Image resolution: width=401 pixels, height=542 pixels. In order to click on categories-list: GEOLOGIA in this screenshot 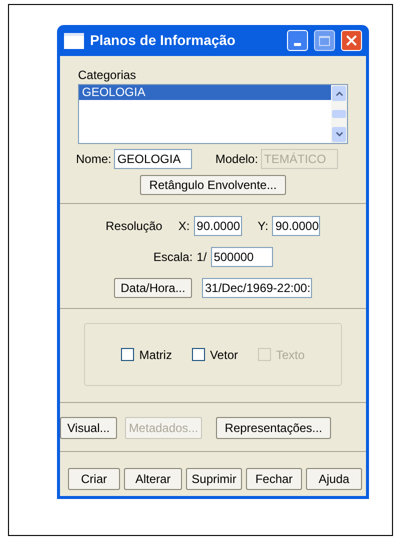, I will do `click(213, 114)`.